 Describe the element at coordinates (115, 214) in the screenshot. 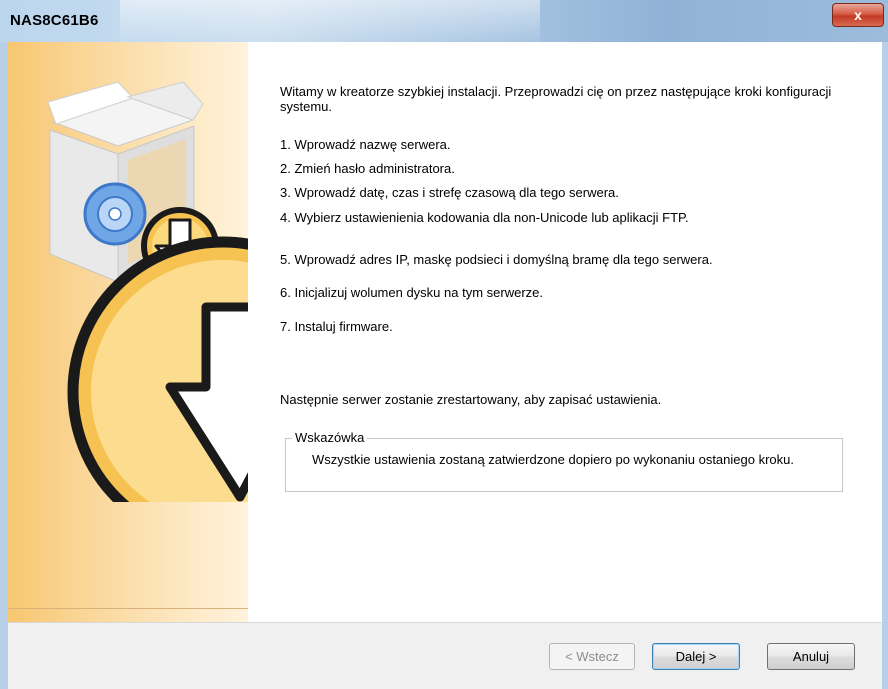

I see `cd-disc-icon` at that location.